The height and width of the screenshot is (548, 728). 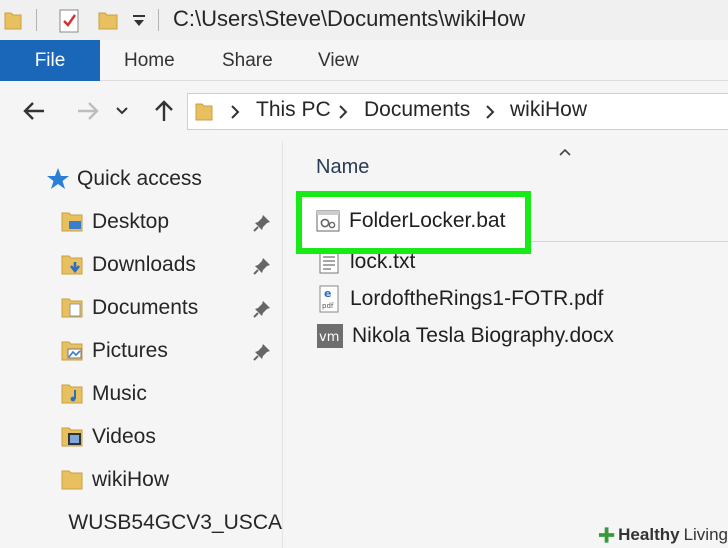 I want to click on forward-arrow-icon, so click(x=88, y=111).